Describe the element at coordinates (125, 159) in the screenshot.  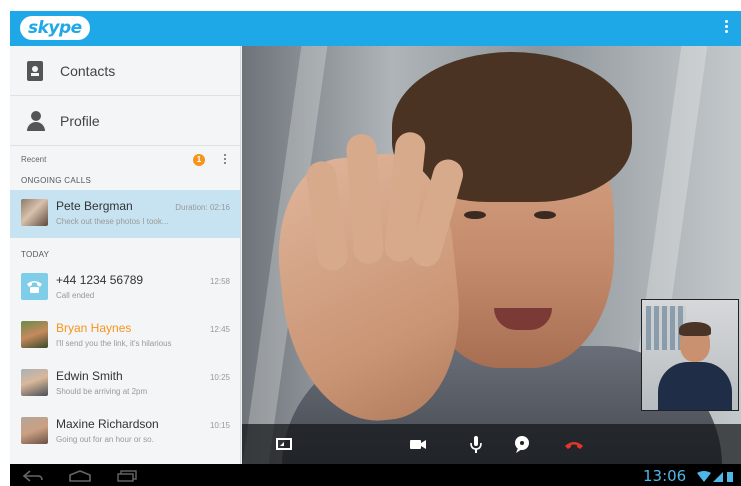
I see `recent-header: Recent 1` at that location.